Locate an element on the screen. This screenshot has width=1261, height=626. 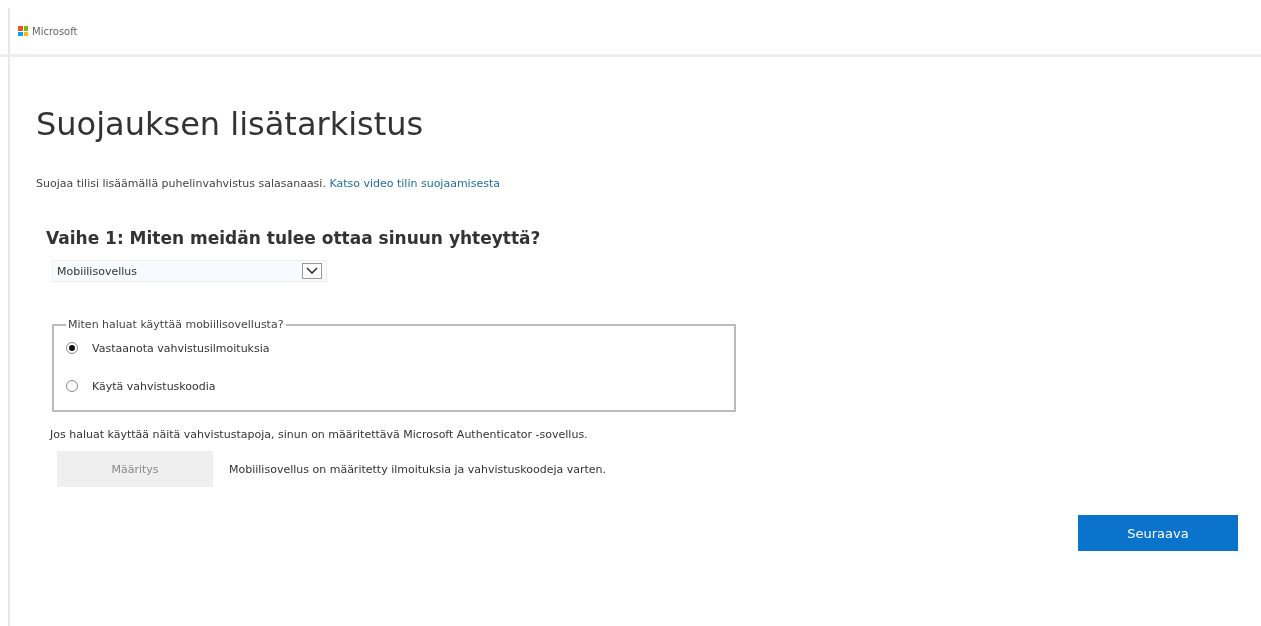
contact-method-dropdown: Mobiilisovellus is located at coordinates (189, 271).